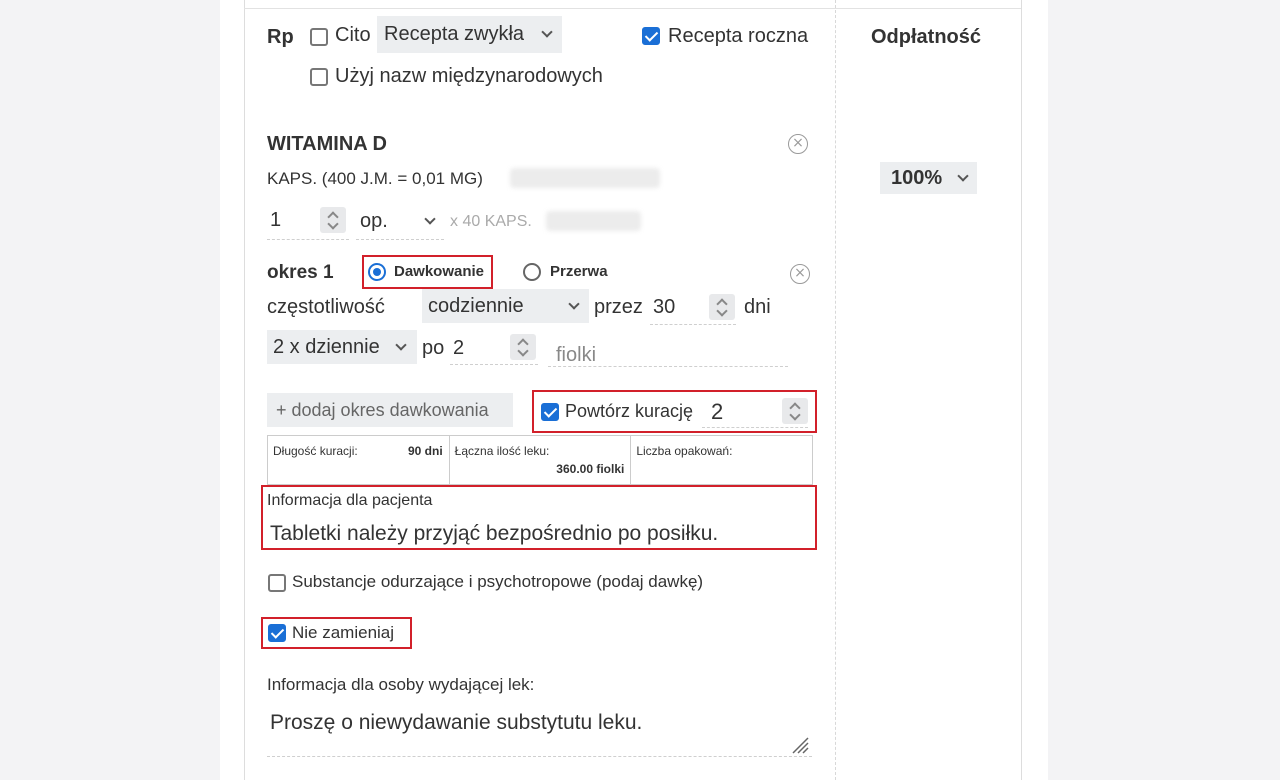  I want to click on repeat-count-input: 2, so click(717, 412).